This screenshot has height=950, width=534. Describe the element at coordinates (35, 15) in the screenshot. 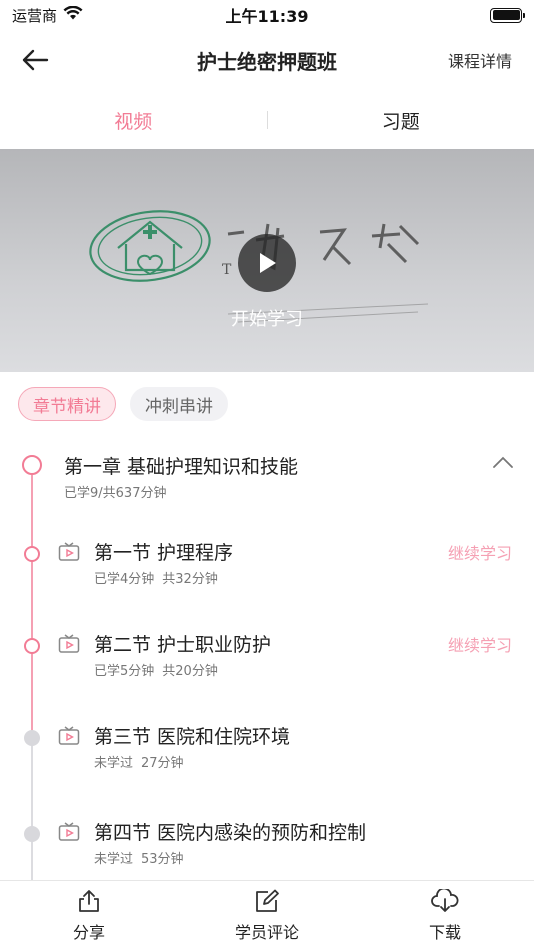

I see `carrier-label: 运营商` at that location.